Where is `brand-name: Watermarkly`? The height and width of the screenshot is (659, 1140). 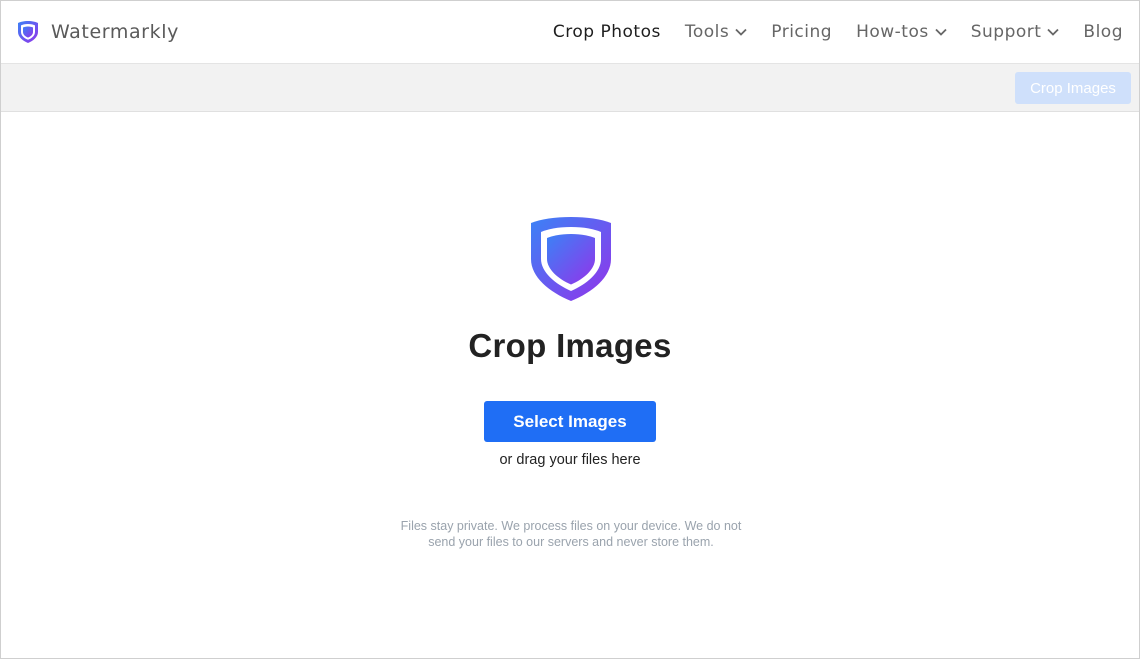 brand-name: Watermarkly is located at coordinates (115, 32).